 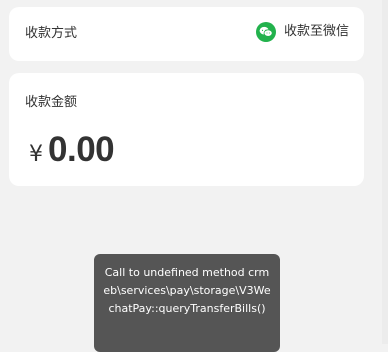 What do you see at coordinates (385, 172) in the screenshot?
I see `scrollbar-track` at bounding box center [385, 172].